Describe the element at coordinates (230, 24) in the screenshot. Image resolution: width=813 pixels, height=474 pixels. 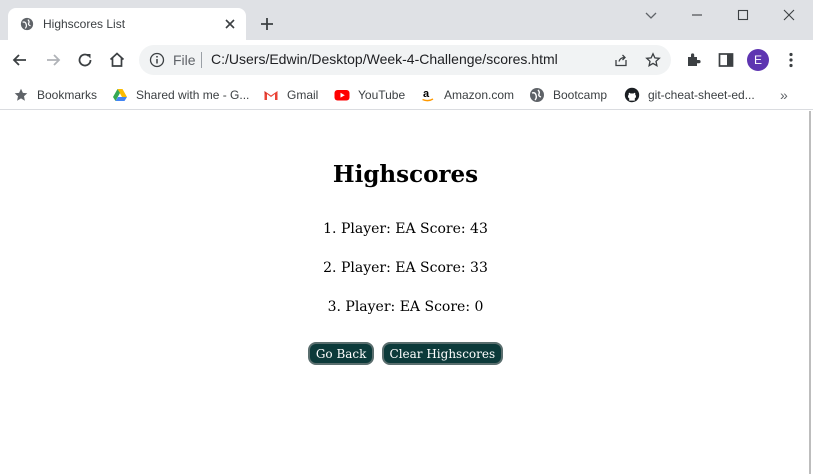
I see `close-icon` at that location.